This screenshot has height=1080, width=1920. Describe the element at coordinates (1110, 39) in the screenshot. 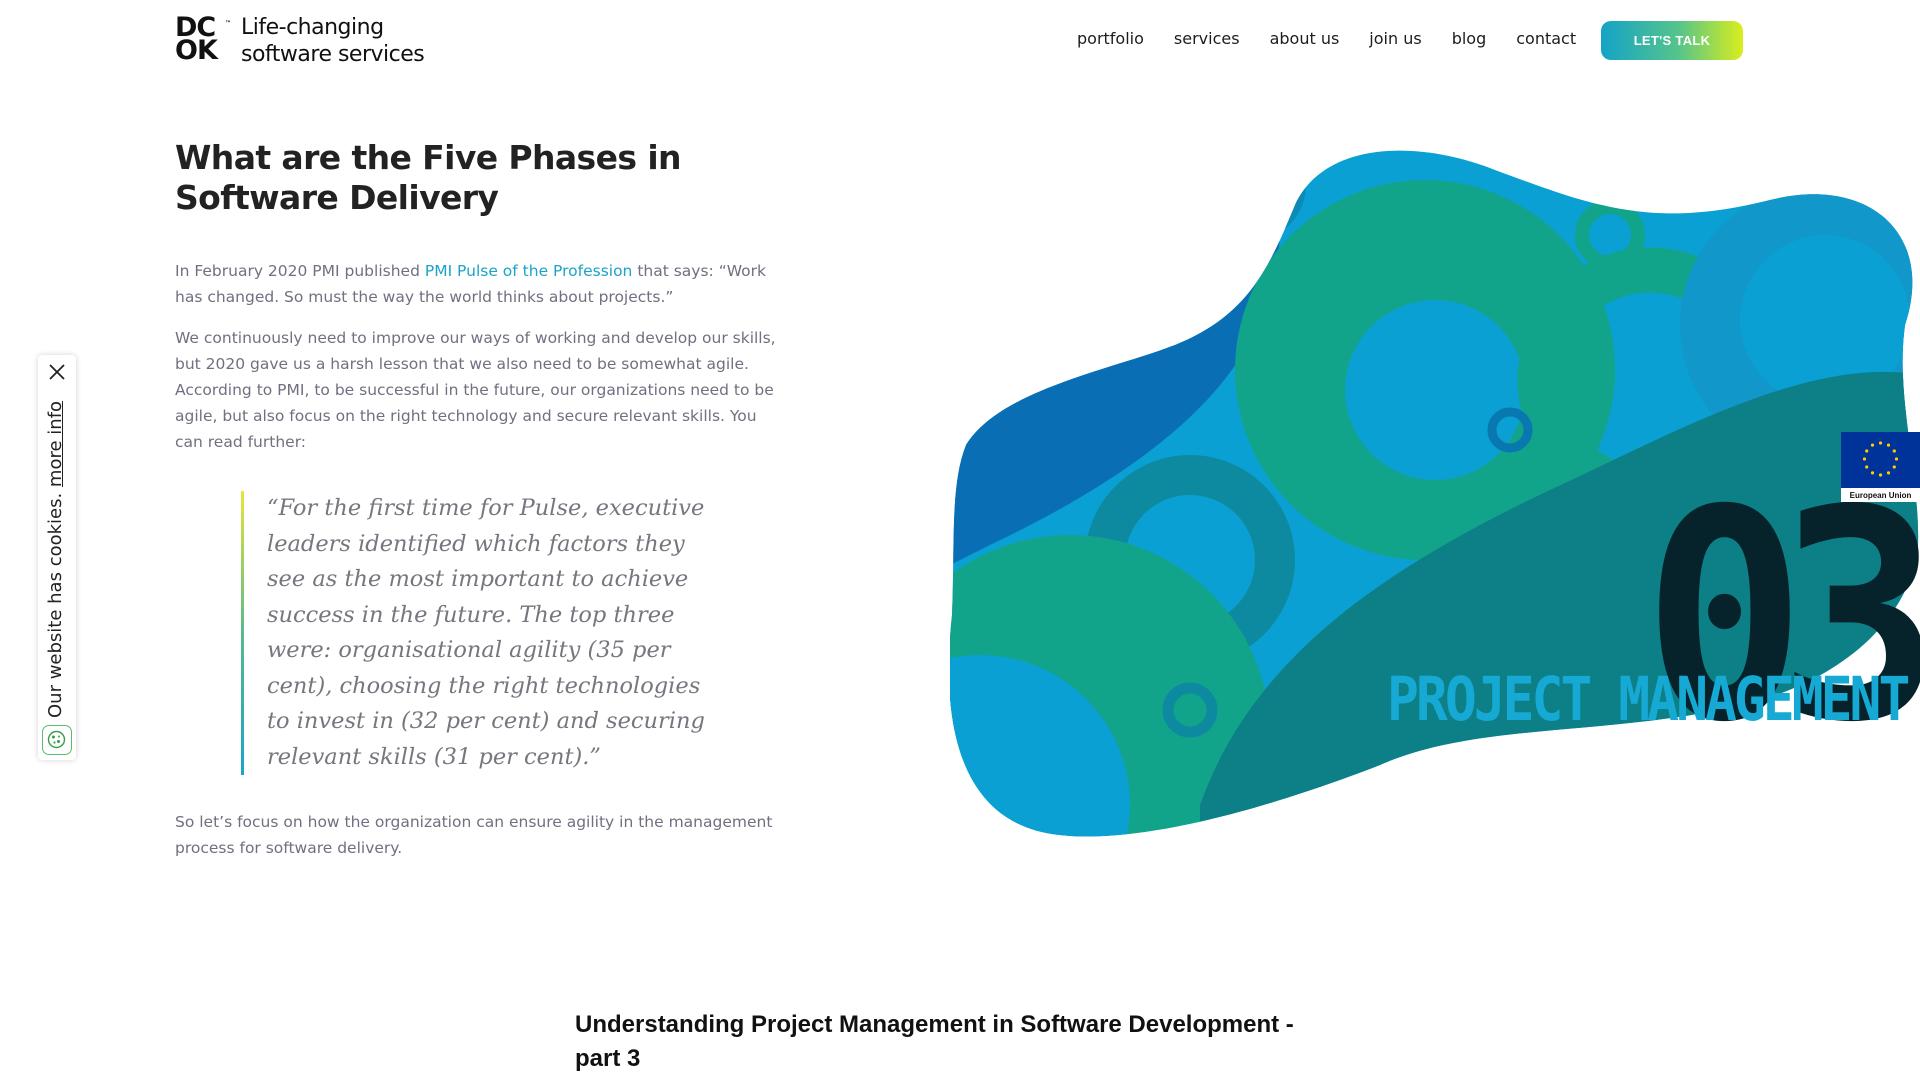

I see `nav-portfolio: portfolio` at that location.